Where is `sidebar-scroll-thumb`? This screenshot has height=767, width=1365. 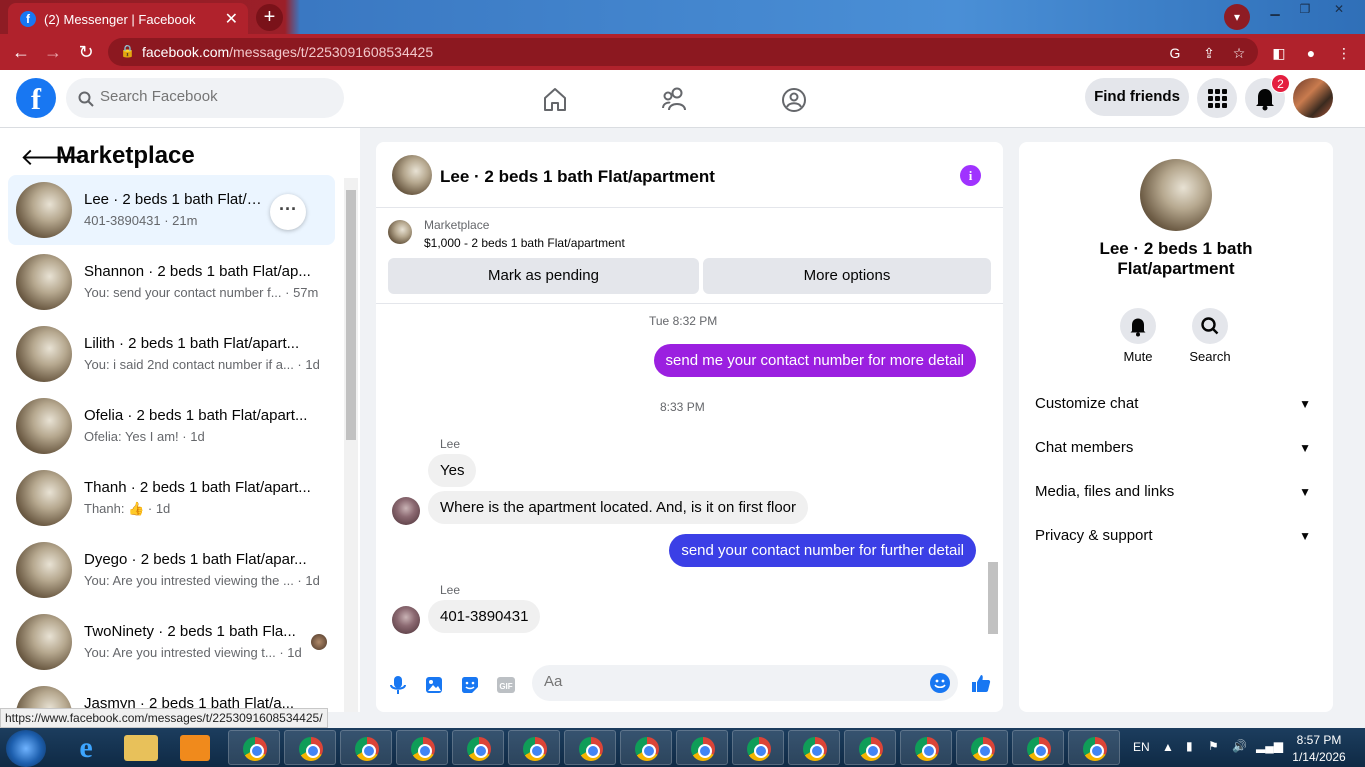 sidebar-scroll-thumb is located at coordinates (351, 315).